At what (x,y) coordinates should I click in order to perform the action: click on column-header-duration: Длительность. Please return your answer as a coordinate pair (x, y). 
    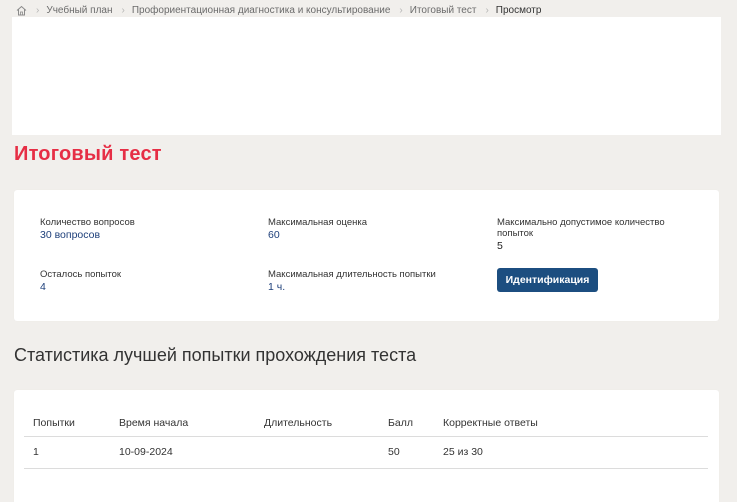
    Looking at the image, I should click on (317, 424).